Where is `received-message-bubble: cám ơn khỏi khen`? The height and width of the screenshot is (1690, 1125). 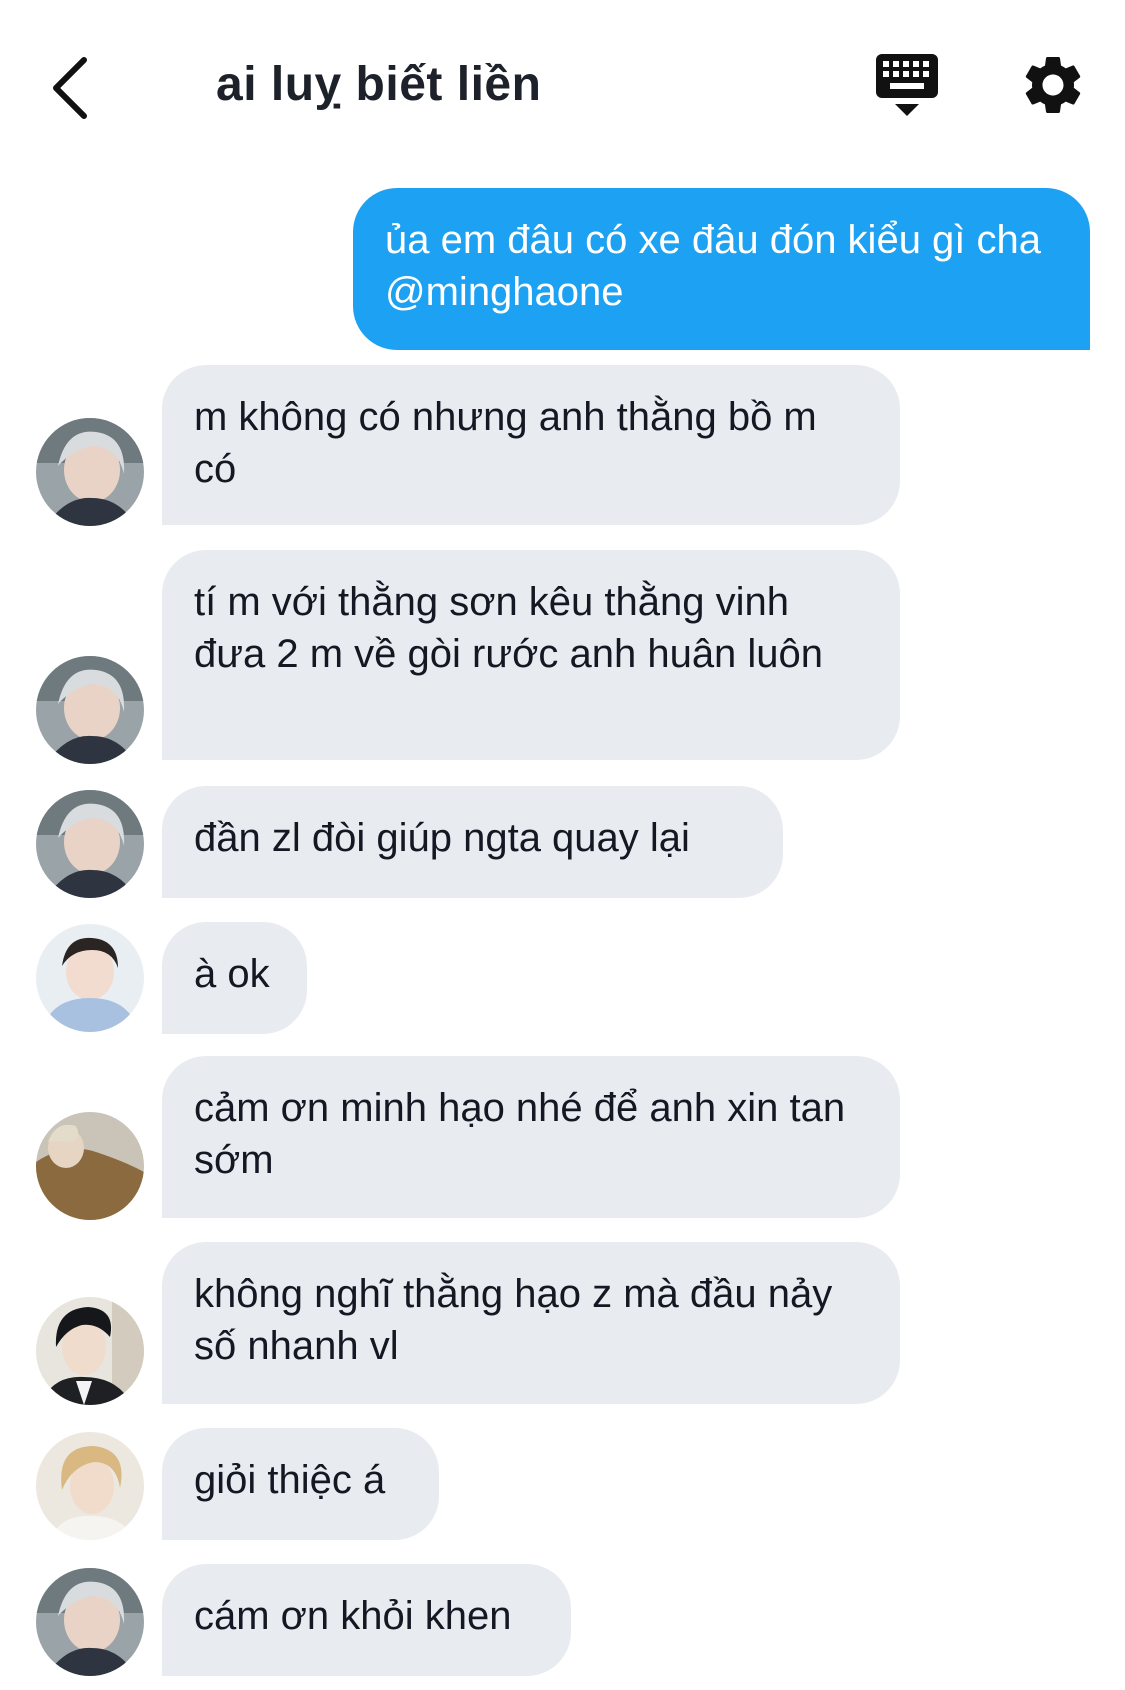
received-message-bubble: cám ơn khỏi khen is located at coordinates (366, 1620).